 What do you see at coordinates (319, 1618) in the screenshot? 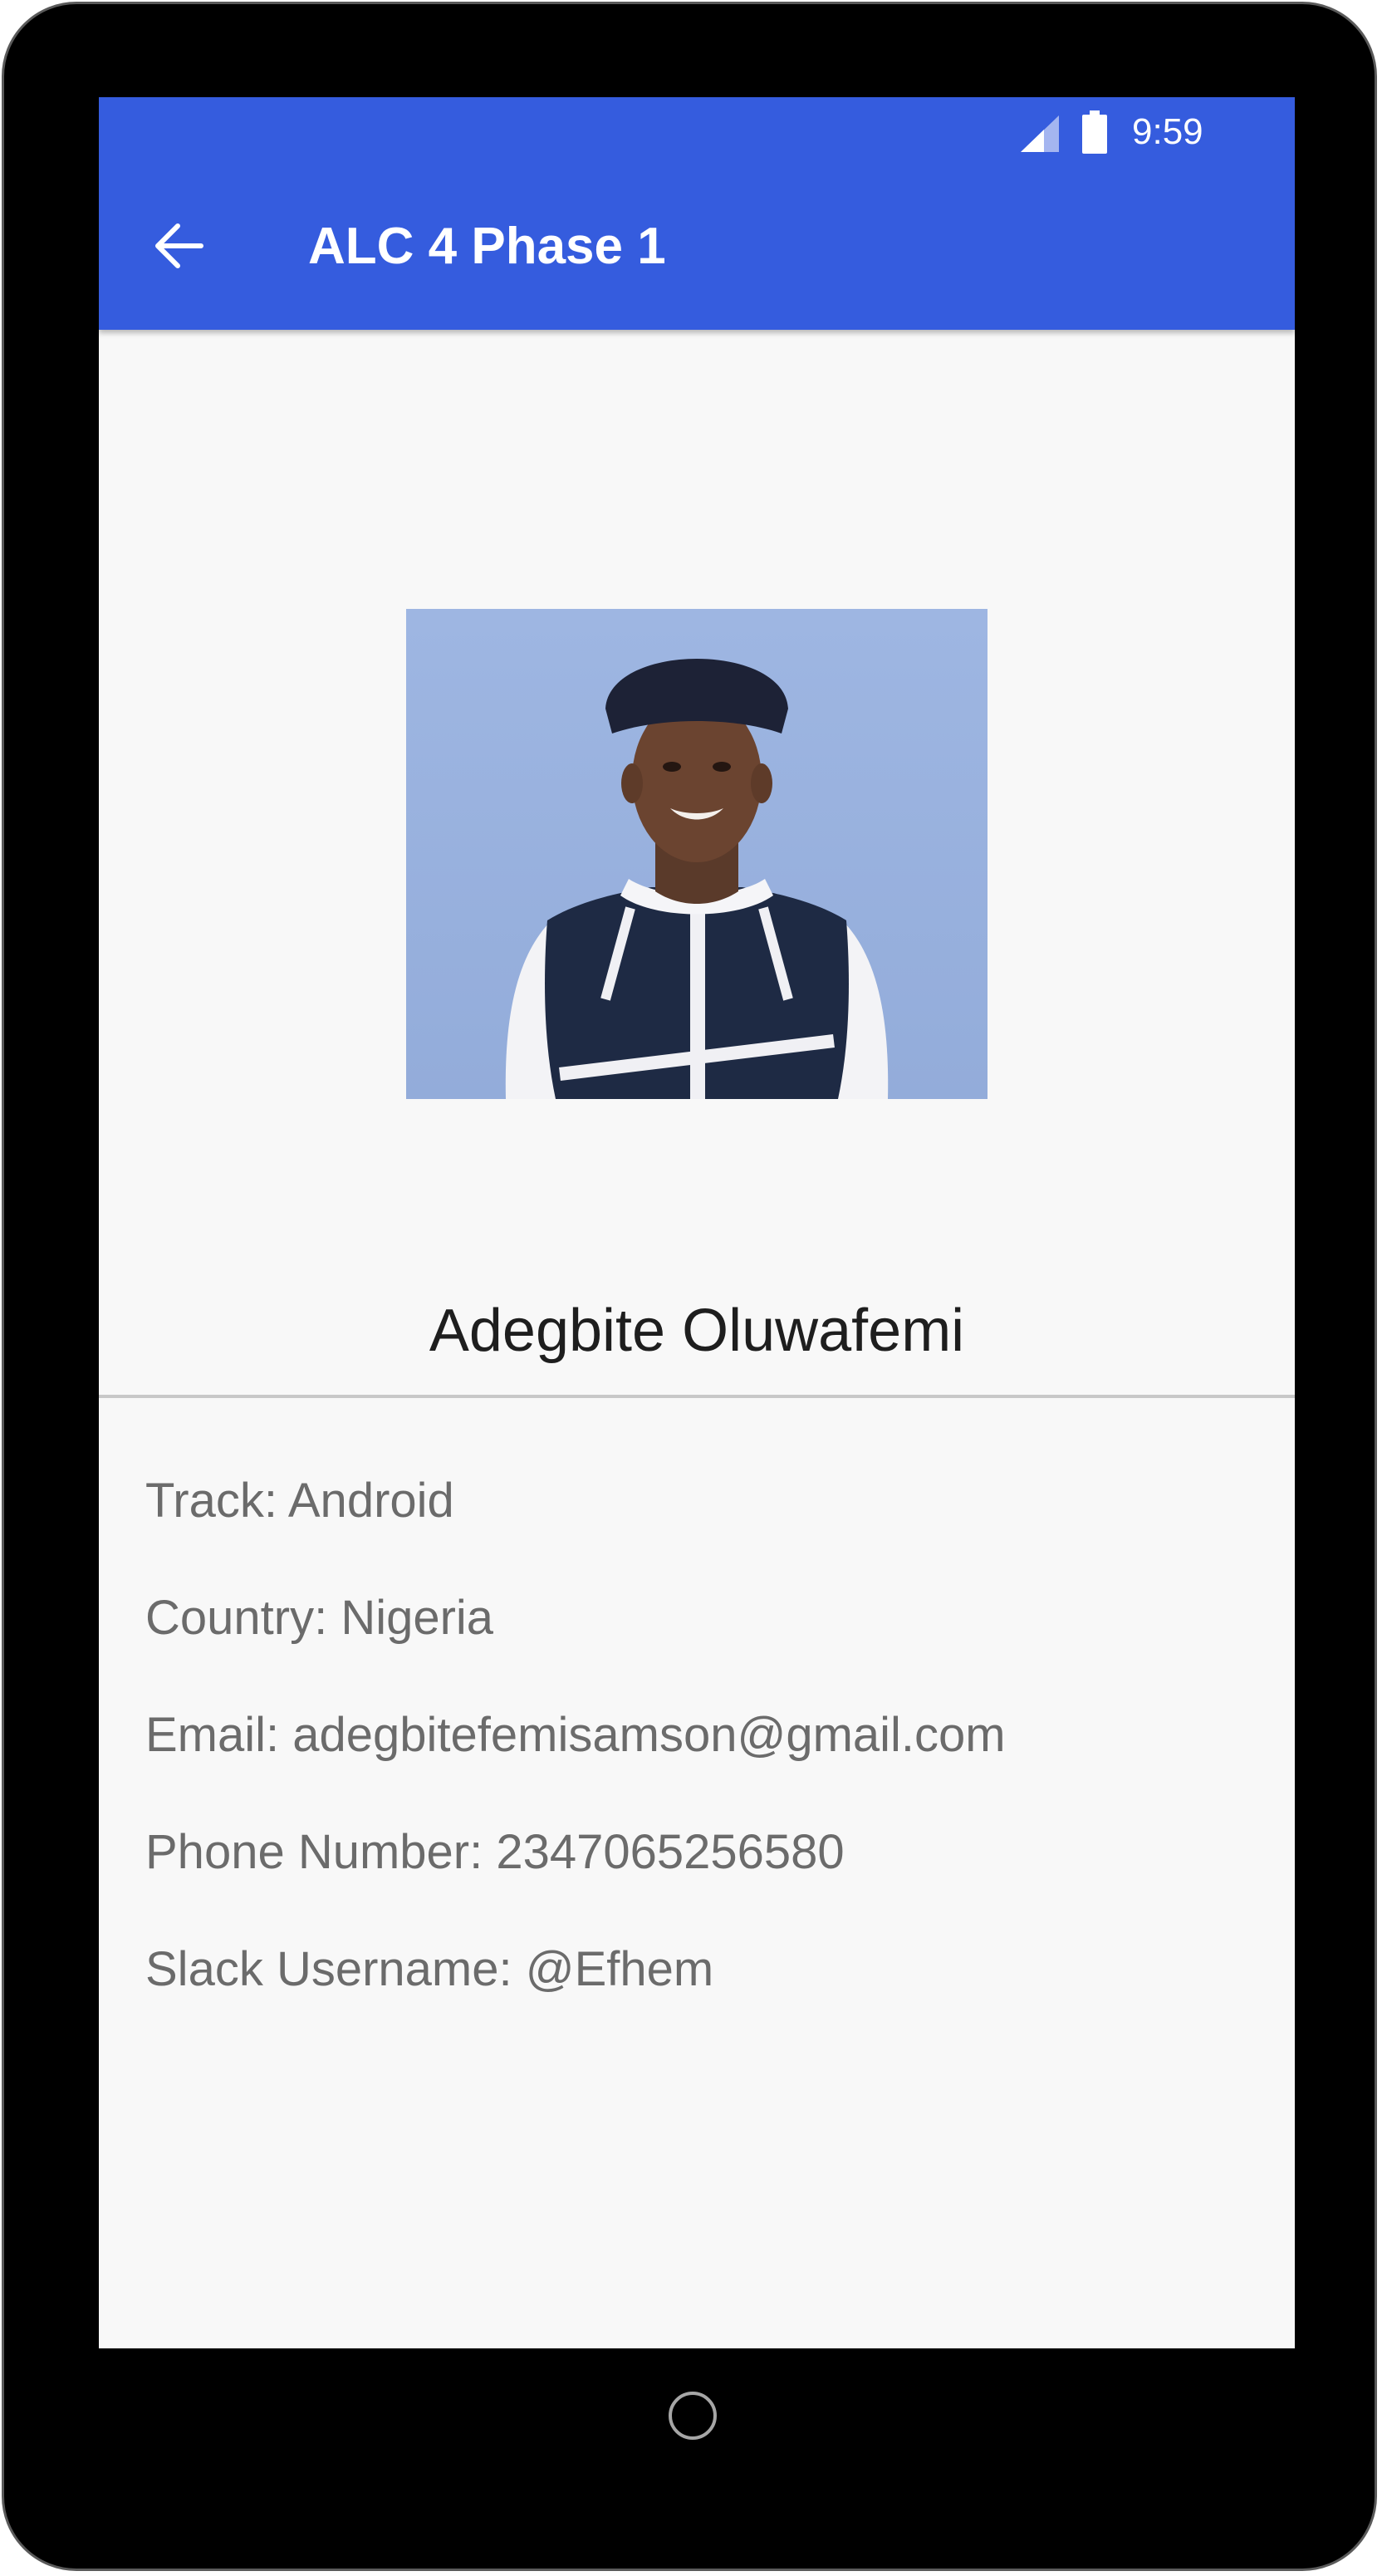
I see `detail-country: Country: Nigeria` at bounding box center [319, 1618].